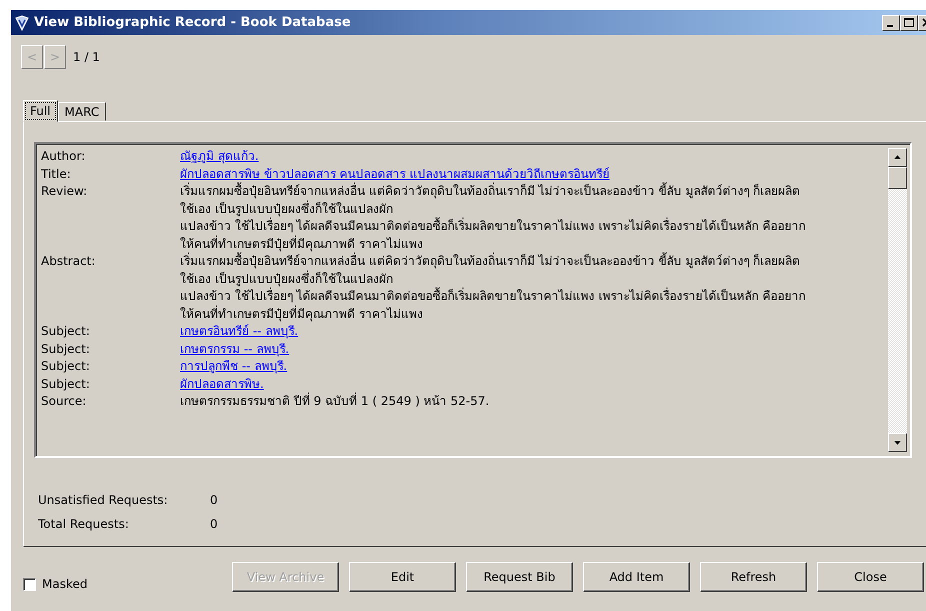 This screenshot has width=926, height=611. I want to click on field-label: Source:, so click(64, 401).